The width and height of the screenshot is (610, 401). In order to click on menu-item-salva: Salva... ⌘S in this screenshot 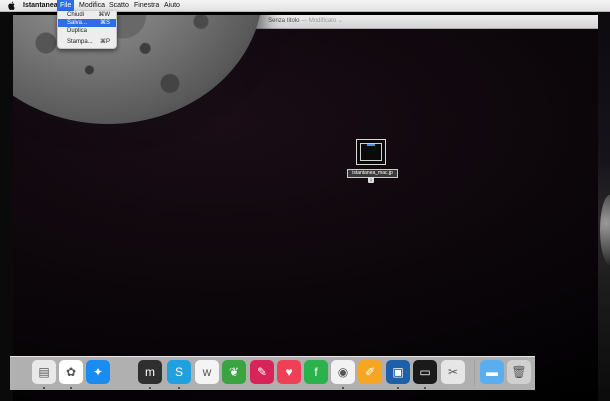, I will do `click(87, 23)`.